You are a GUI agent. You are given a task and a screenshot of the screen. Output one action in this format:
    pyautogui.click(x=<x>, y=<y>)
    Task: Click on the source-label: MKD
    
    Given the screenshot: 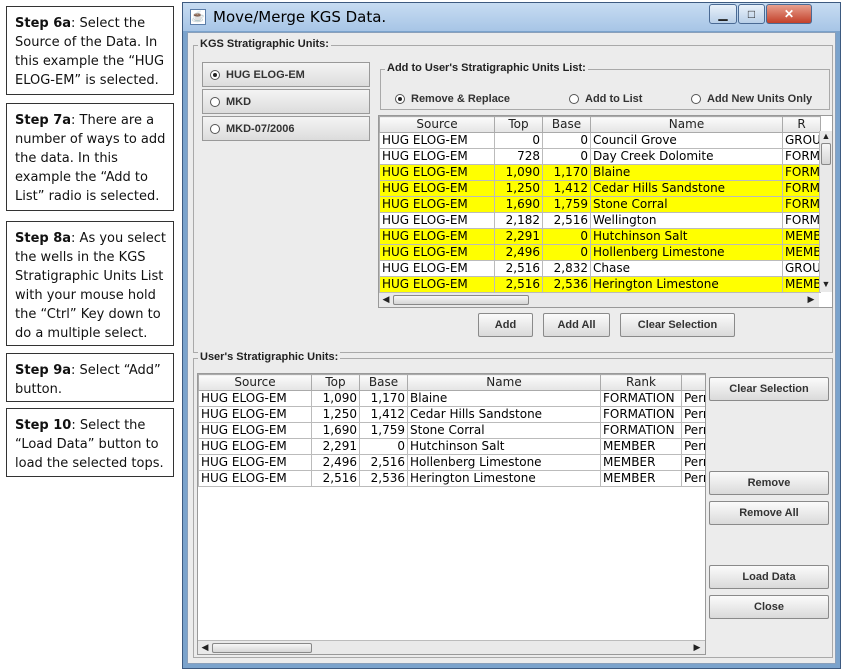 What is the action you would take?
    pyautogui.click(x=239, y=101)
    